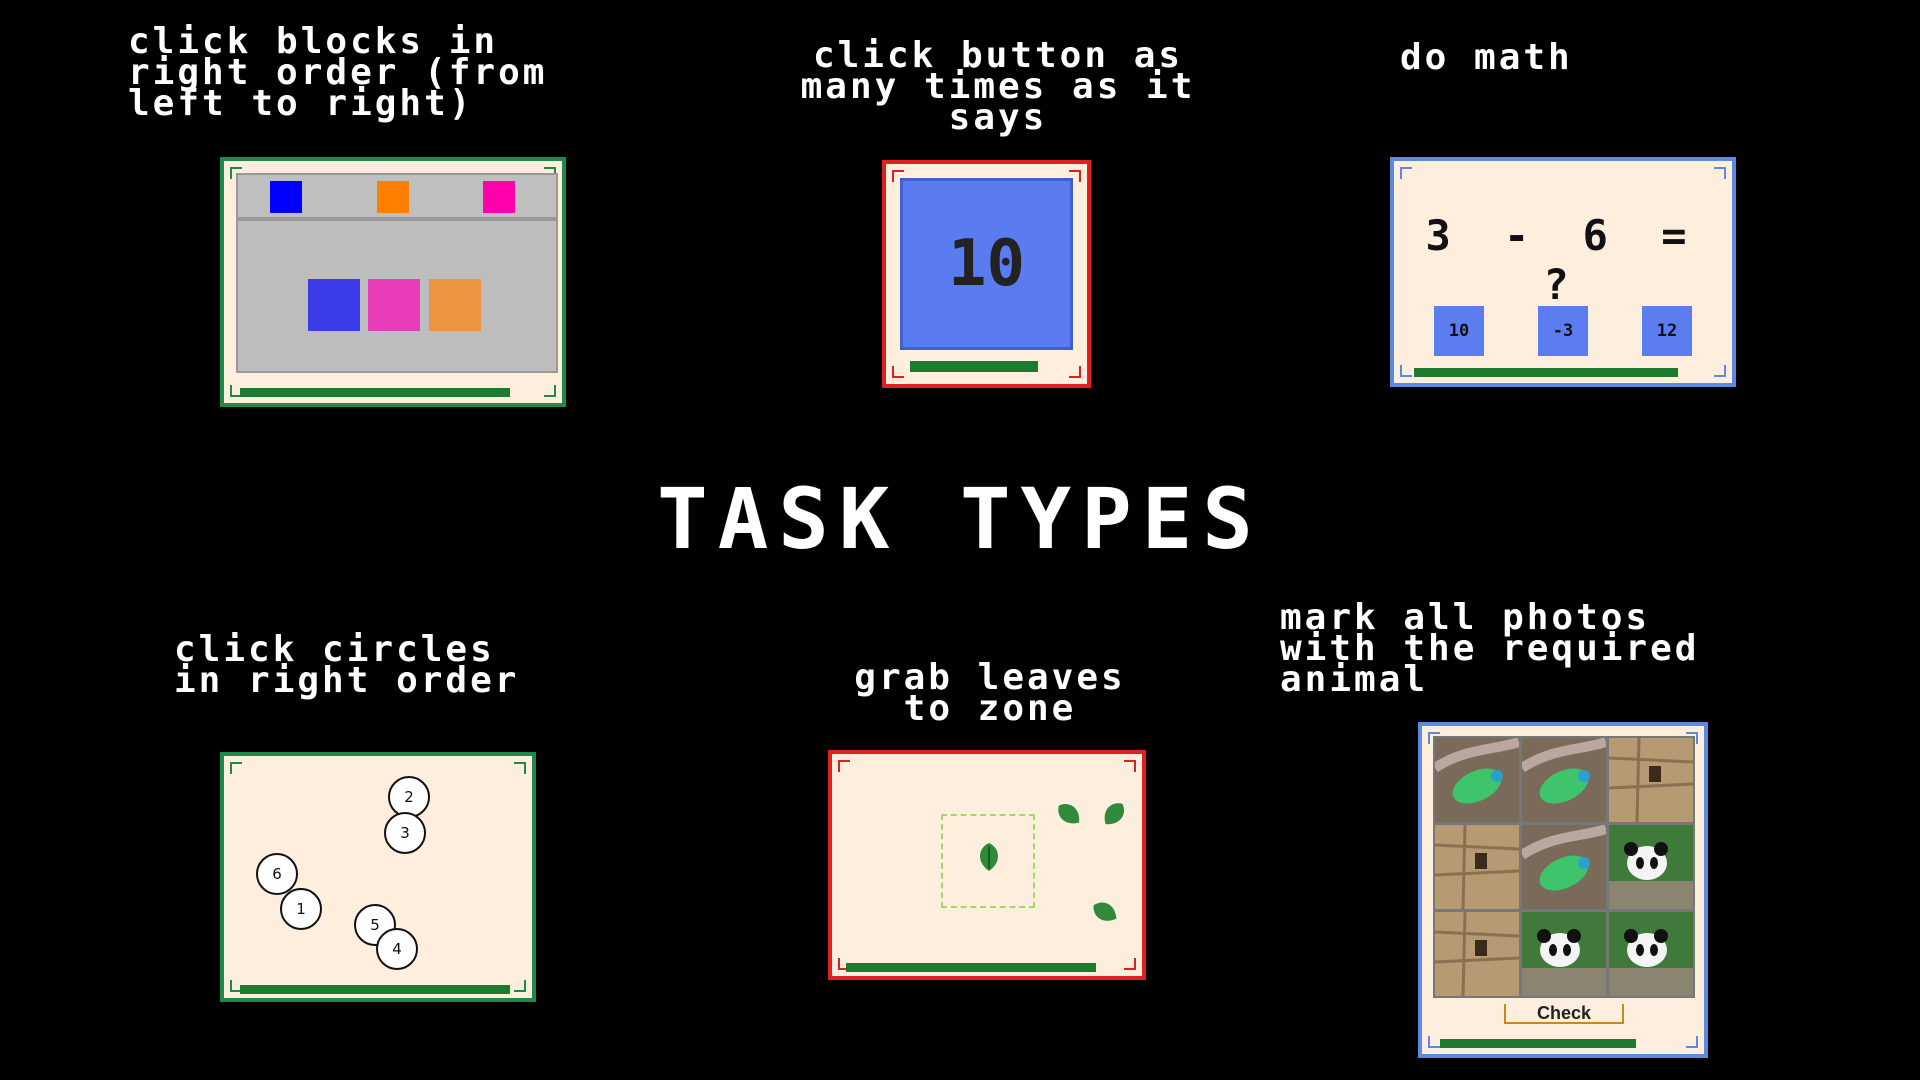  I want to click on circles-task-card: 2 3 6 1 5 4, so click(378, 877).